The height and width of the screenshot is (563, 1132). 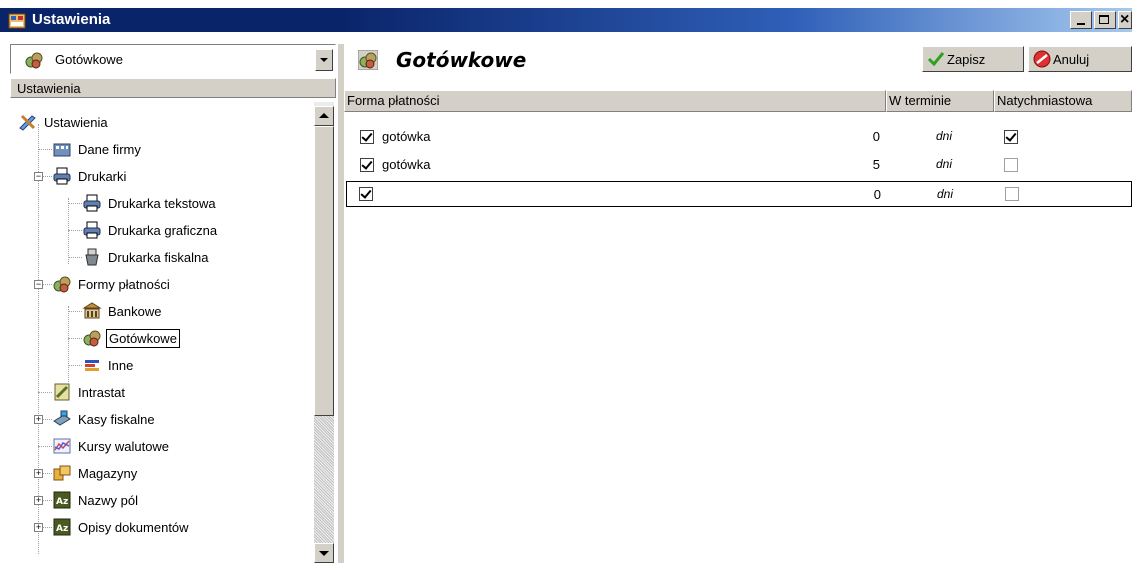 What do you see at coordinates (324, 116) in the screenshot?
I see `scroll-up-button` at bounding box center [324, 116].